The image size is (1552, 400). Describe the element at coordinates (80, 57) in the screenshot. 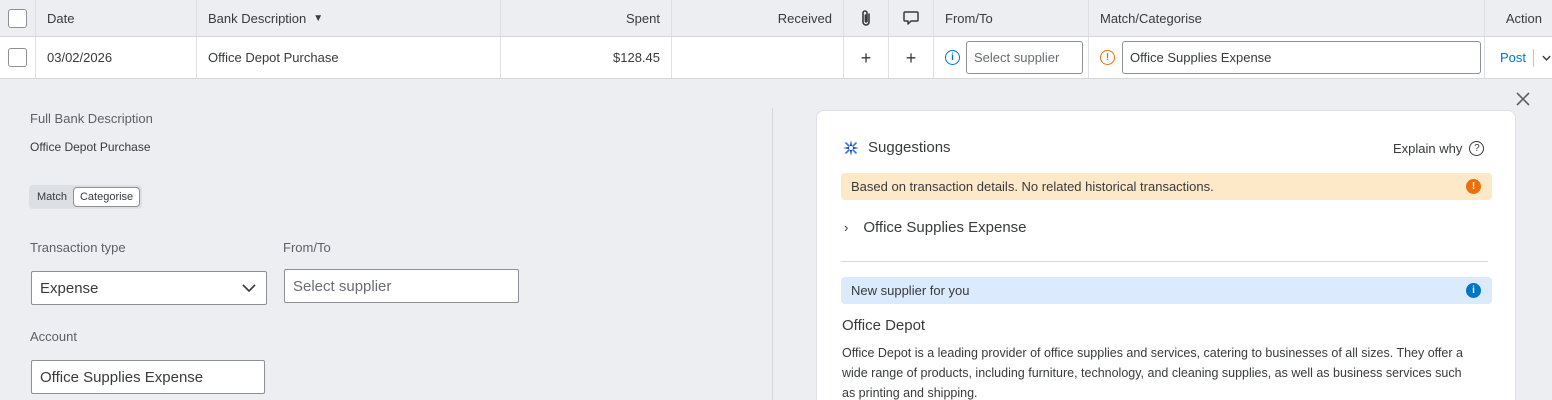

I see `row-date-value: 03/02/2026` at that location.